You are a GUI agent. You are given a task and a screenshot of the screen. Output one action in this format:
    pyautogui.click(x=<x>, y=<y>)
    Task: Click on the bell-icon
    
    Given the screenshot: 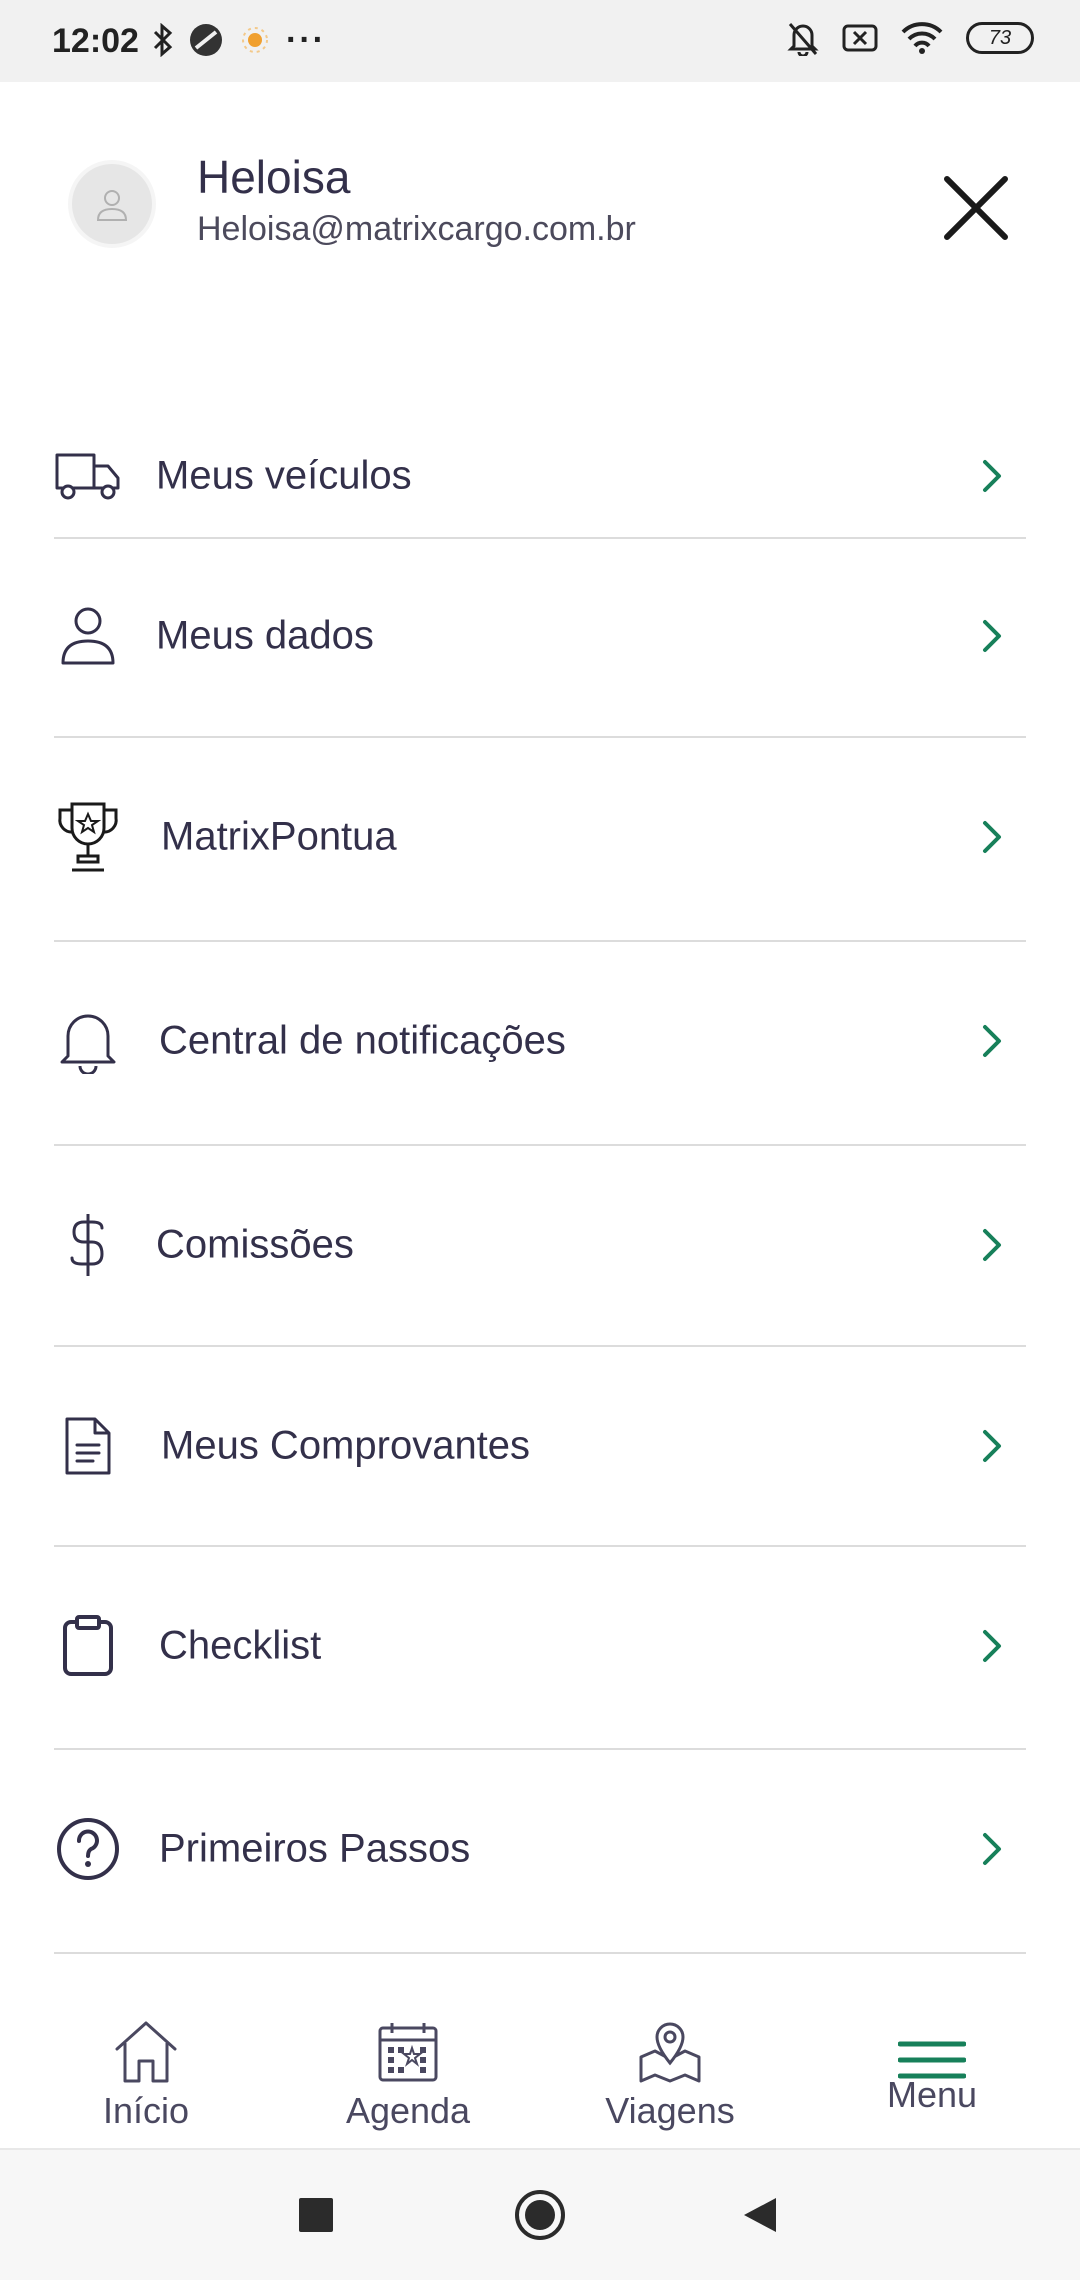 What is the action you would take?
    pyautogui.click(x=88, y=1041)
    